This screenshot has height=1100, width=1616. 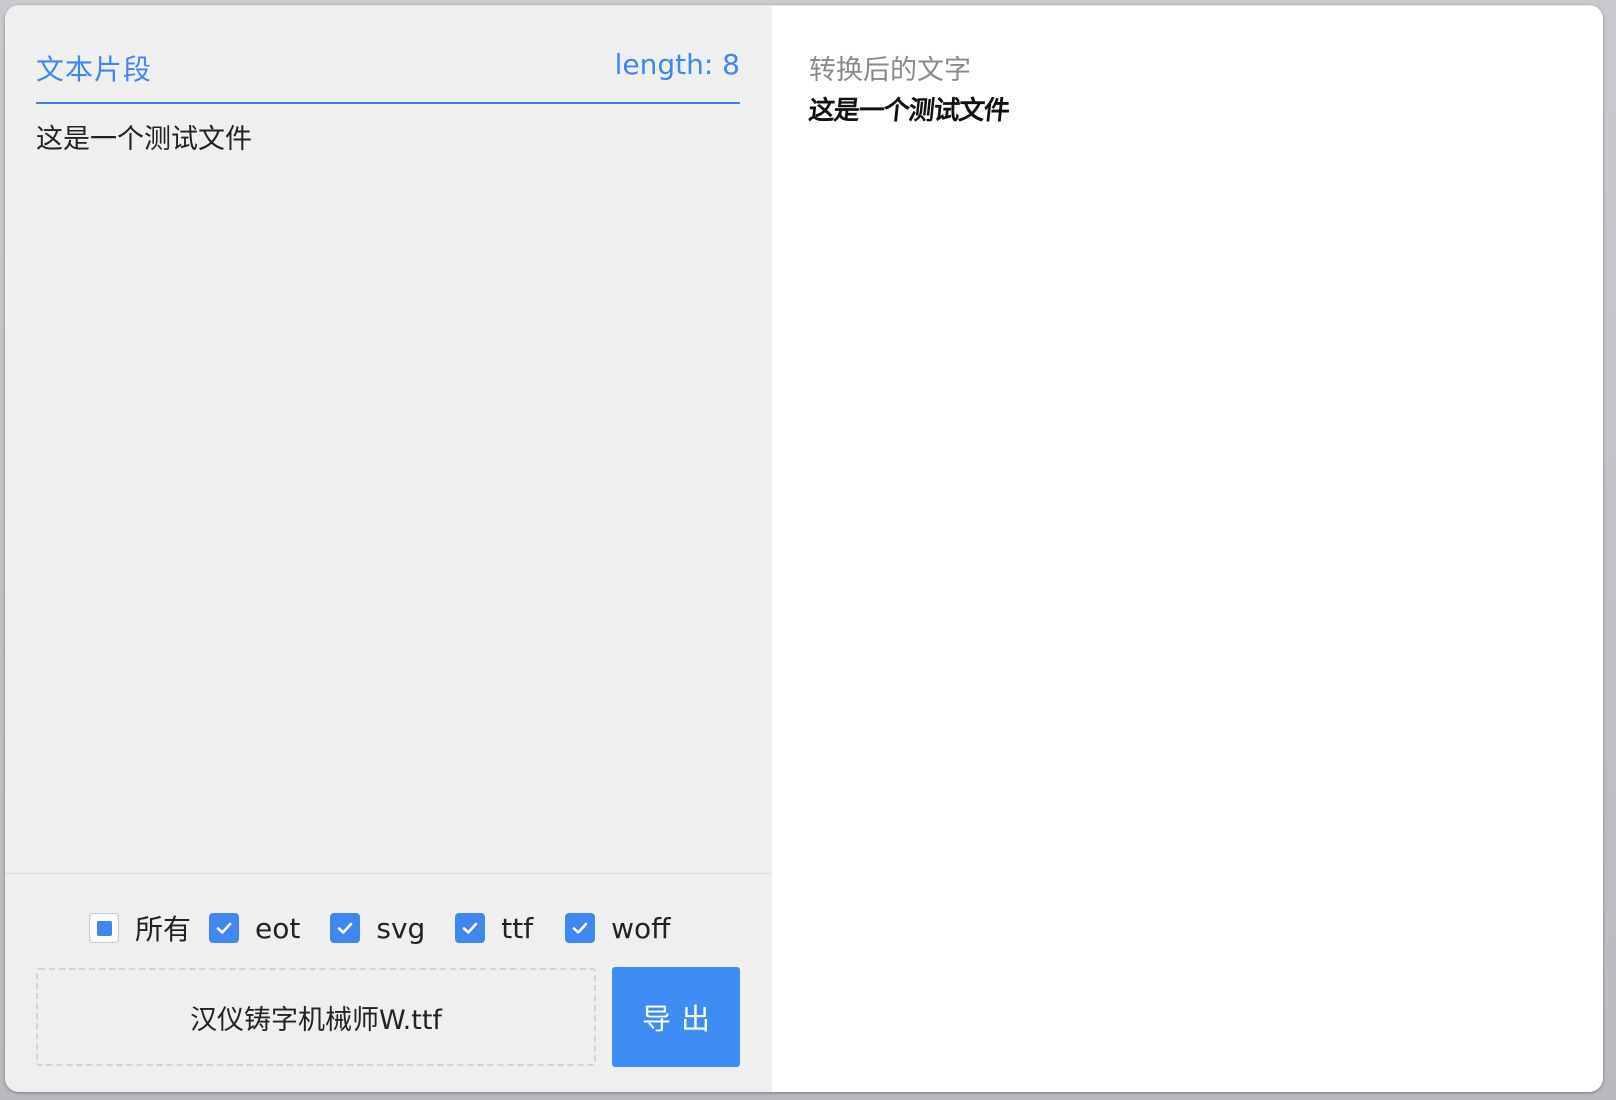 I want to click on converted-text-preview: 这是一个测试文件, so click(x=909, y=111).